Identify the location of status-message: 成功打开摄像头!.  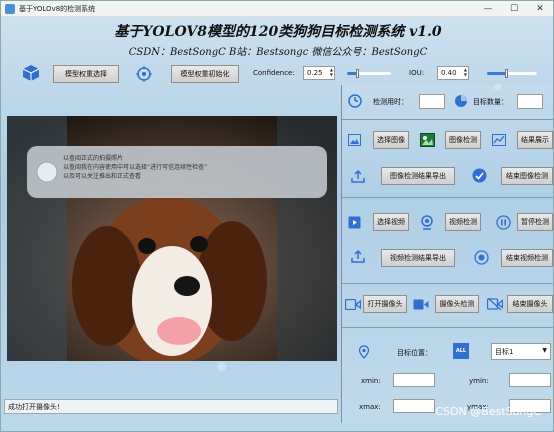
(34, 406).